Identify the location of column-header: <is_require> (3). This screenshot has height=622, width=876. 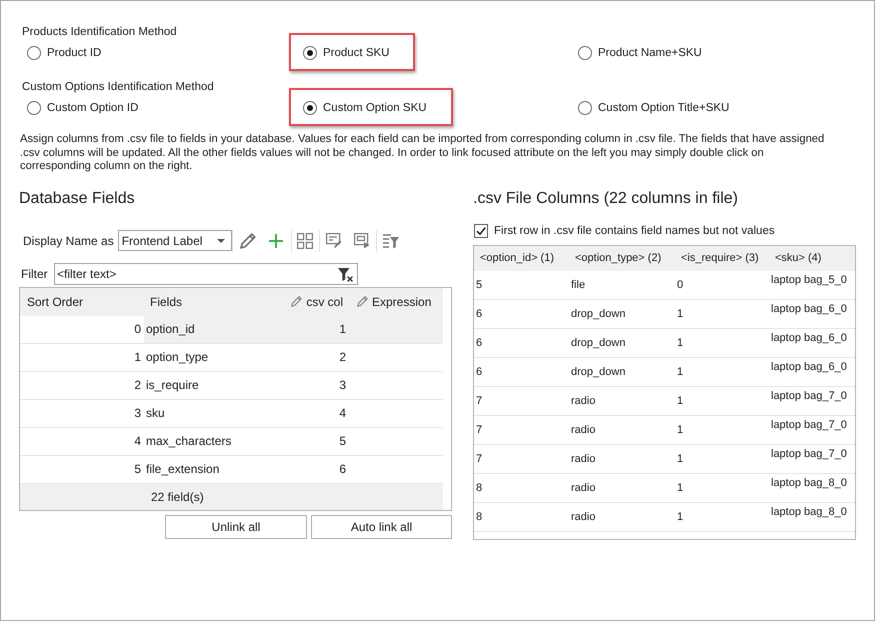
(720, 258).